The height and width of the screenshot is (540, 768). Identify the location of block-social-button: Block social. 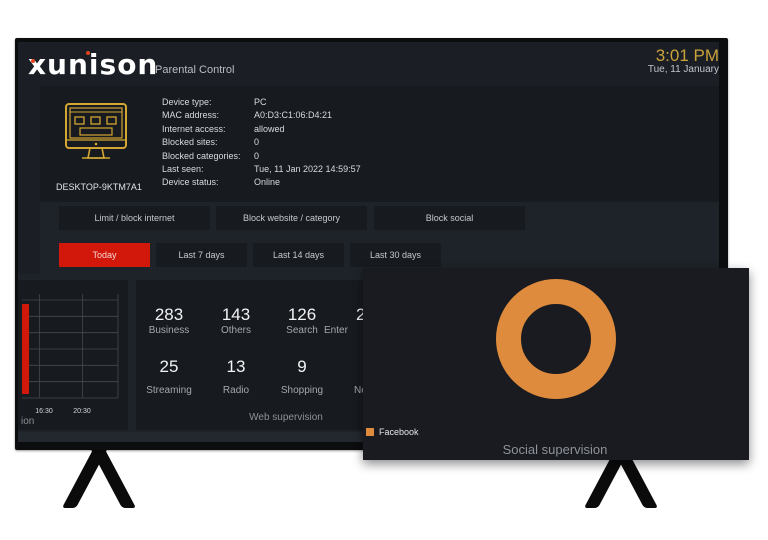
(449, 218).